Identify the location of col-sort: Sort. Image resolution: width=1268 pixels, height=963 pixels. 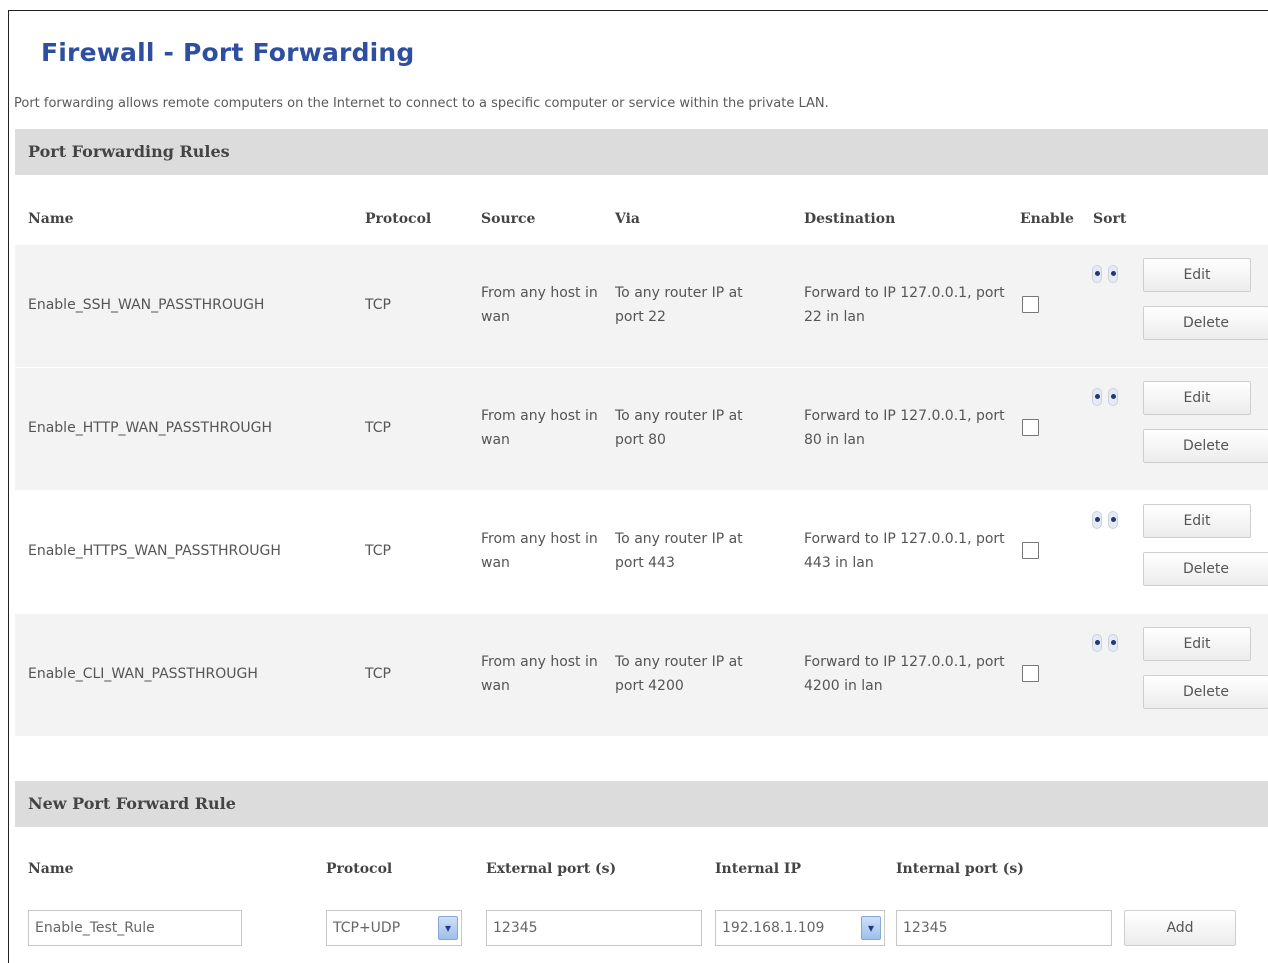
(1110, 219).